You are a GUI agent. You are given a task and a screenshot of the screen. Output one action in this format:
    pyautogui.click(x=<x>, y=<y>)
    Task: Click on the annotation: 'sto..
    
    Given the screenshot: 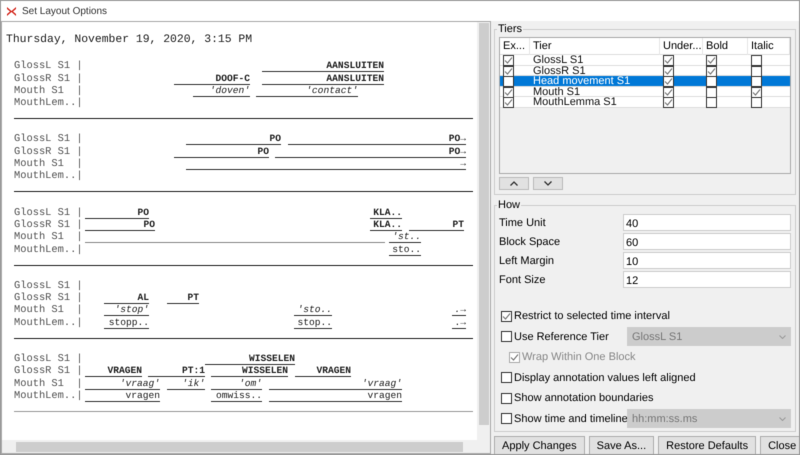 What is the action you would take?
    pyautogui.click(x=313, y=310)
    